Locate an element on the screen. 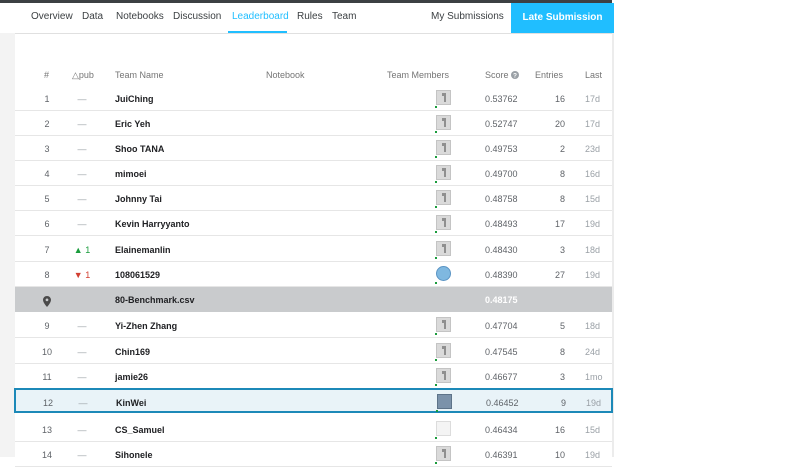 This screenshot has width=792, height=467. table-row: 12 — KinWei 0.46452 9 19d is located at coordinates (313, 400).